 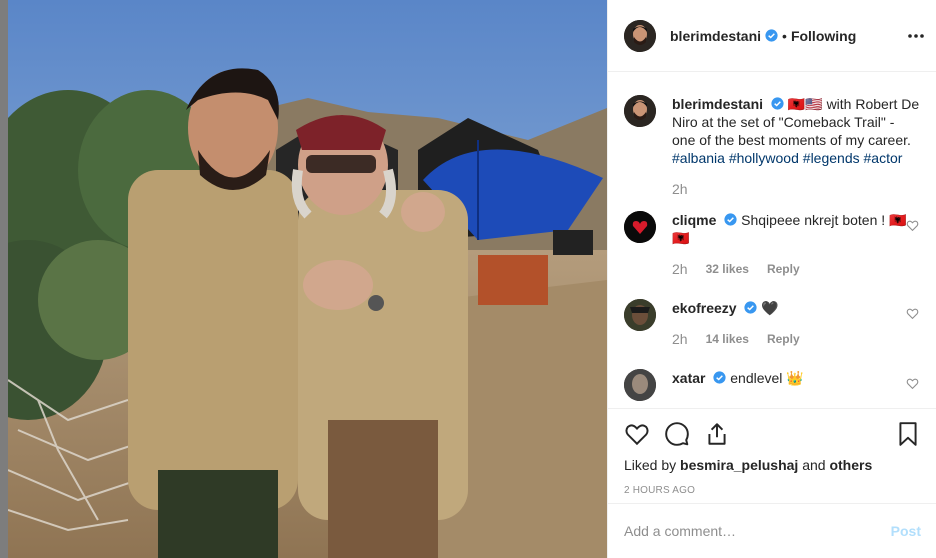 What do you see at coordinates (717, 104) in the screenshot?
I see `caption-username: blerimdestani` at bounding box center [717, 104].